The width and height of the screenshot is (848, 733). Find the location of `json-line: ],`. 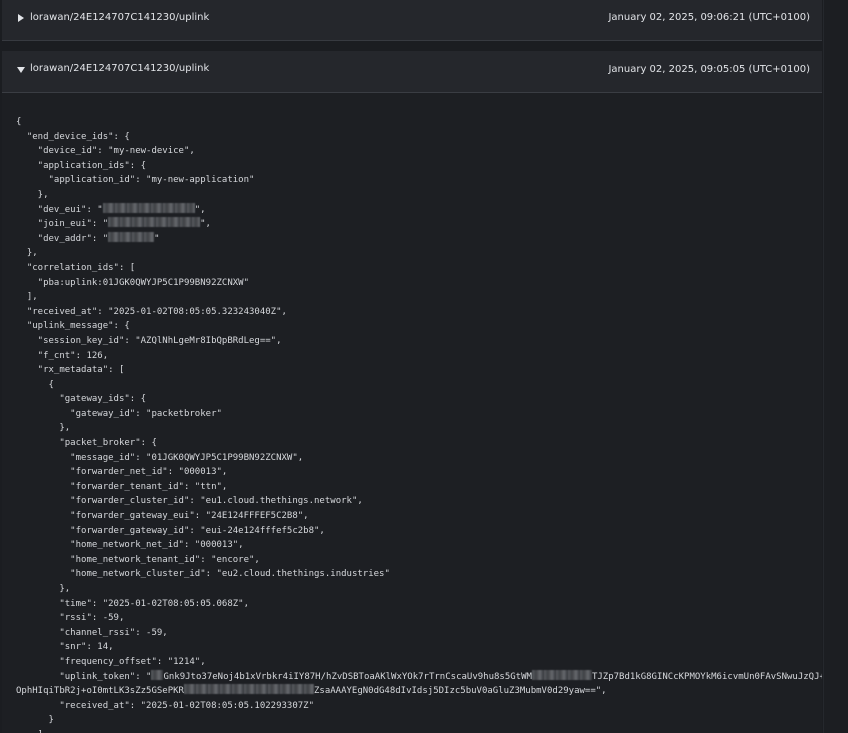

json-line: ], is located at coordinates (27, 297).